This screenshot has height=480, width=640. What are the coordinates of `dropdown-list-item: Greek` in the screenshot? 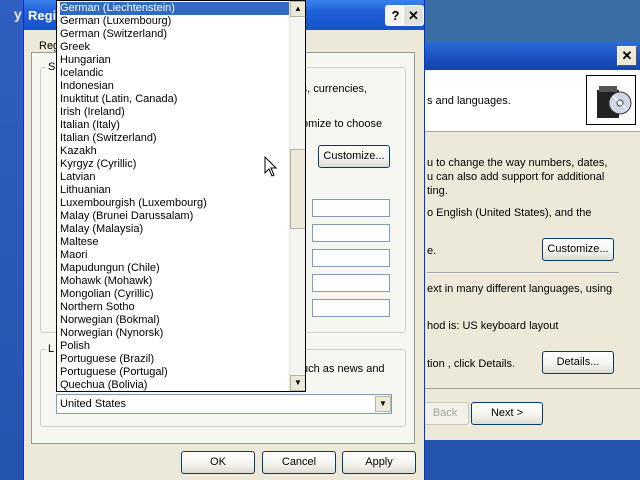 It's located at (175, 47).